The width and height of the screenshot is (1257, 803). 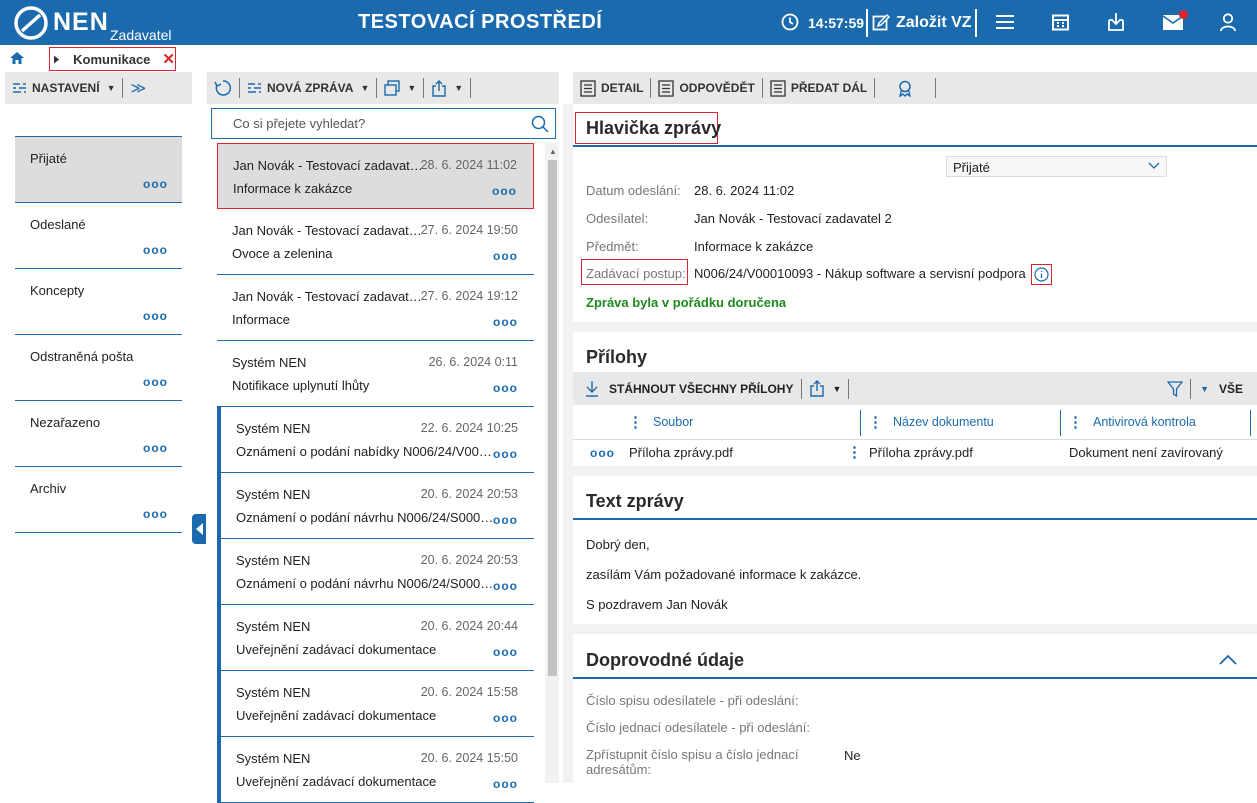 What do you see at coordinates (1228, 659) in the screenshot?
I see `chevron-up-icon` at bounding box center [1228, 659].